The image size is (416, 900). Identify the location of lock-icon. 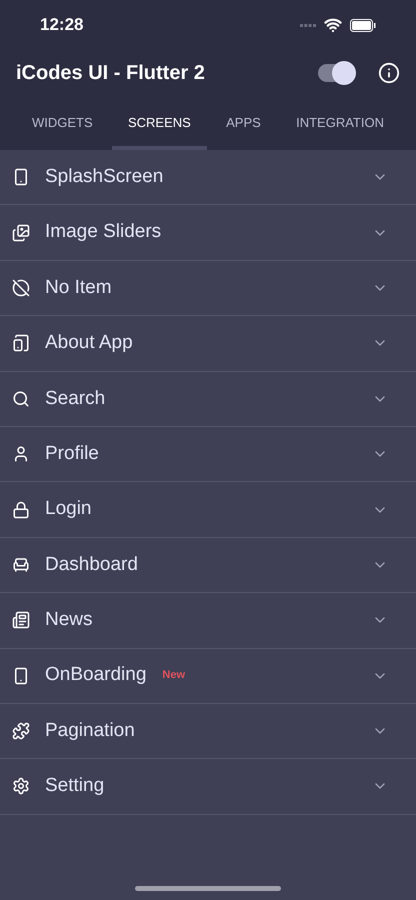
(21, 509).